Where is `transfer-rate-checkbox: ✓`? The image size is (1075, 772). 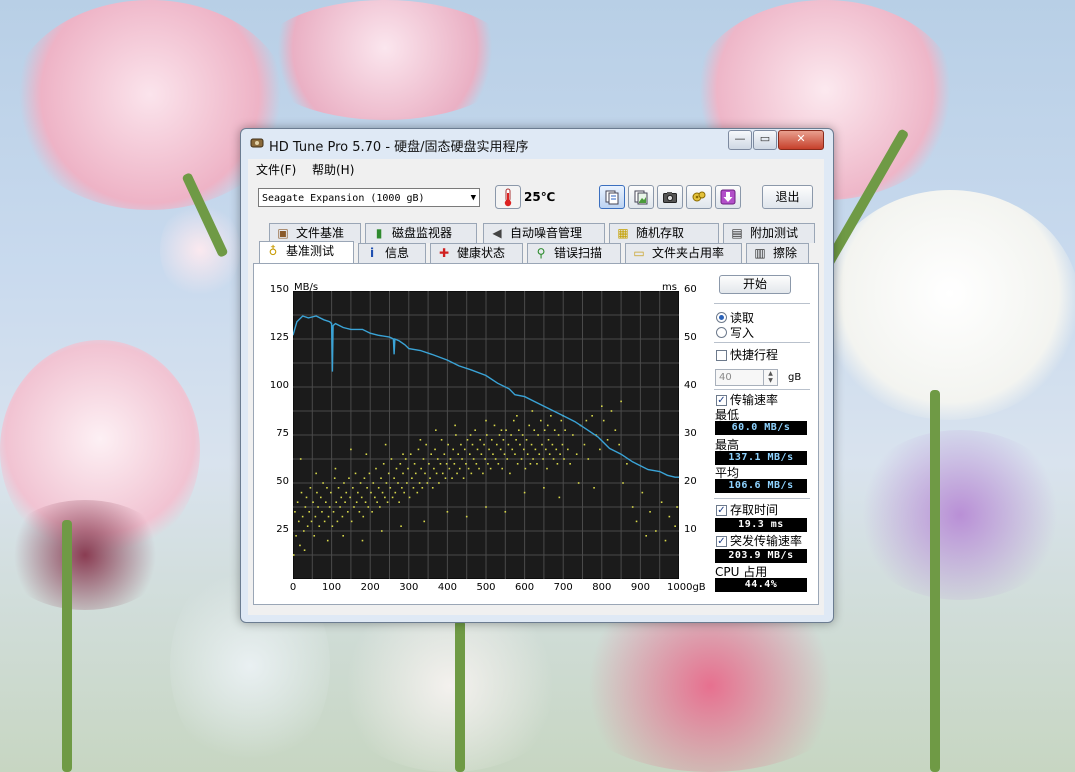 transfer-rate-checkbox: ✓ is located at coordinates (721, 400).